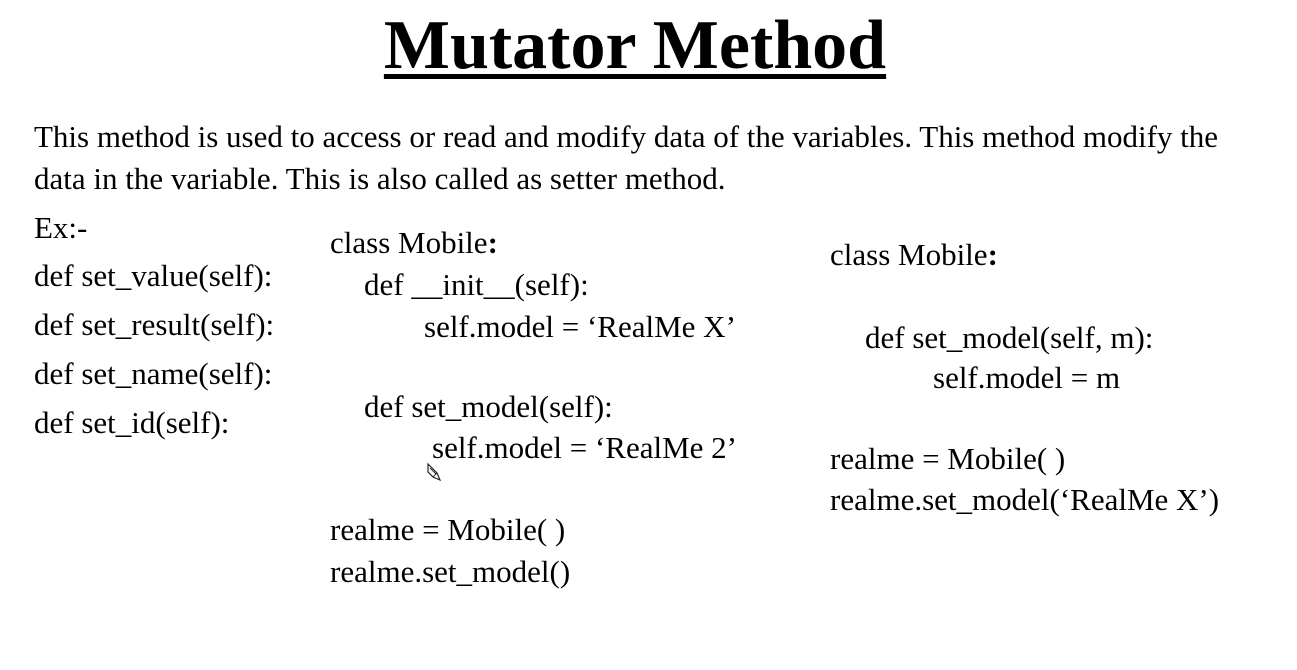 This screenshot has height=670, width=1297. Describe the element at coordinates (1027, 377) in the screenshot. I see `code-line-set-body: self.model = m` at that location.